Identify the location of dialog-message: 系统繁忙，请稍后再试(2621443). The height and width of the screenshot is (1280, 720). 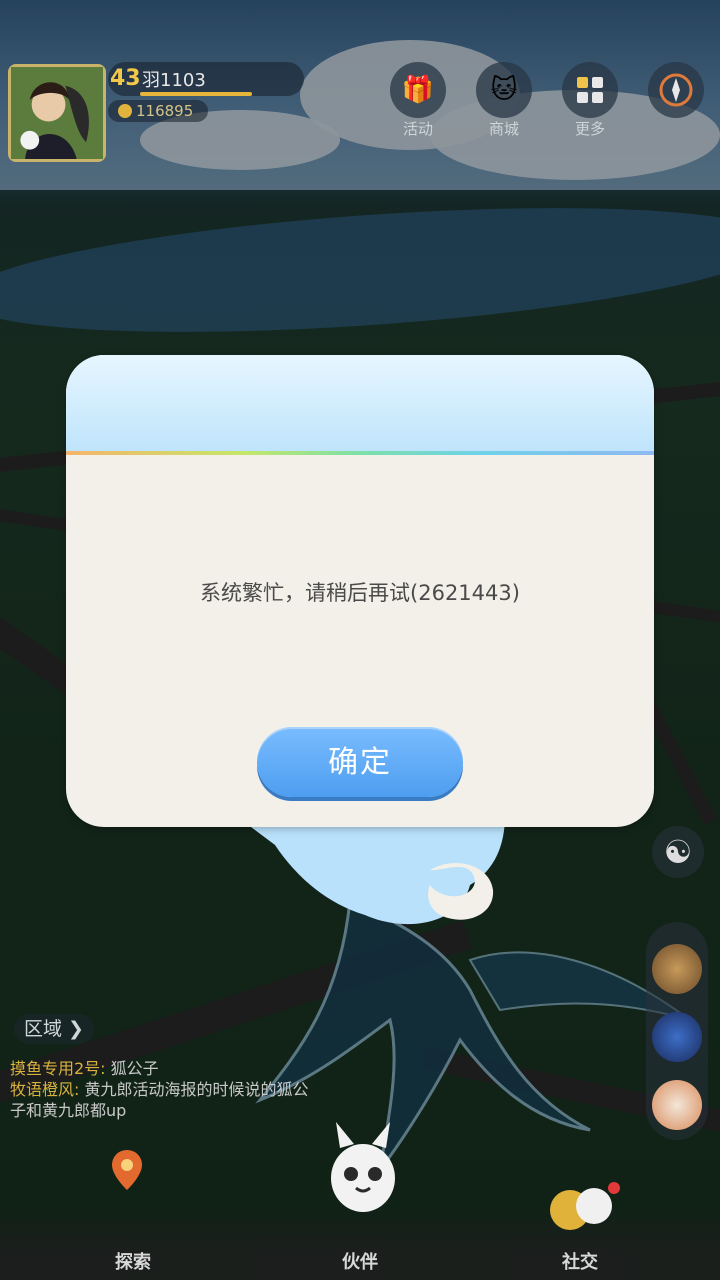
(360, 593).